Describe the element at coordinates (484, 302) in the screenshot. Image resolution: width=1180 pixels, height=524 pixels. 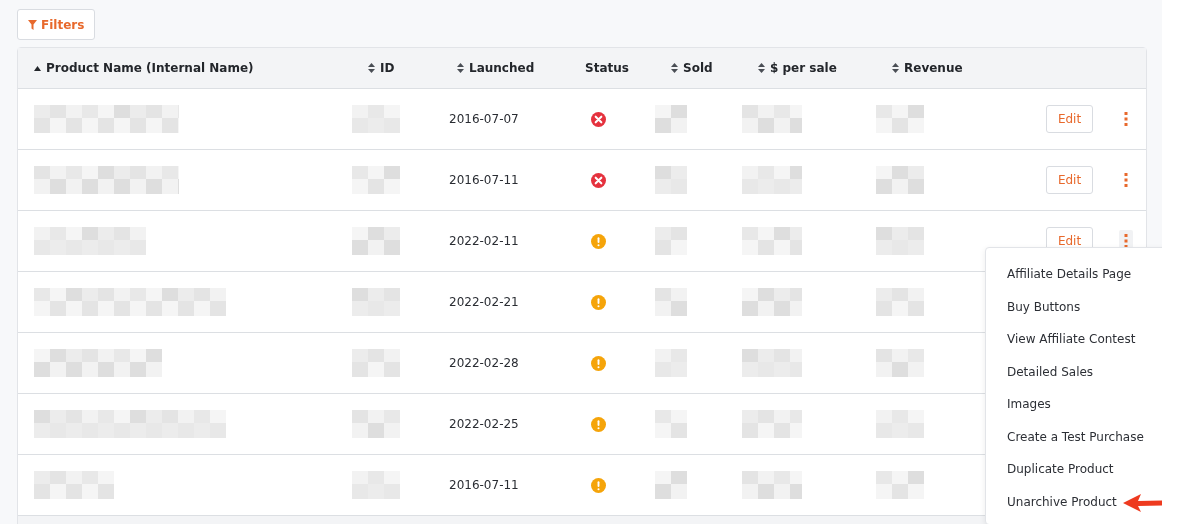
I see `launch-date: 2022-02-21` at that location.